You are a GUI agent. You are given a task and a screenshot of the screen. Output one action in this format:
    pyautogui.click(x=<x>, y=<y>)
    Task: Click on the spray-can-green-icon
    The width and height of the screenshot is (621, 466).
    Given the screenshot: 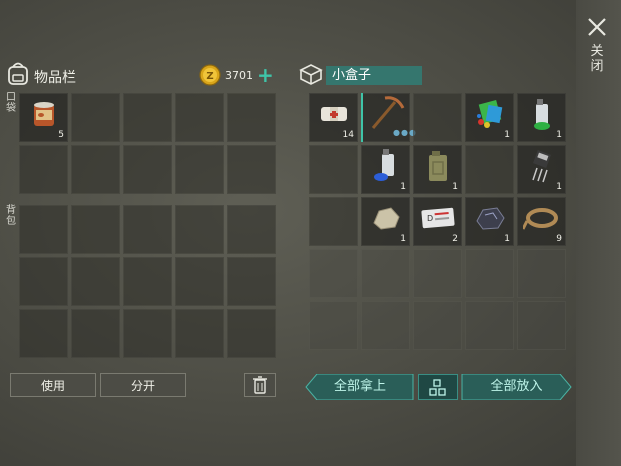 What is the action you would take?
    pyautogui.click(x=542, y=116)
    